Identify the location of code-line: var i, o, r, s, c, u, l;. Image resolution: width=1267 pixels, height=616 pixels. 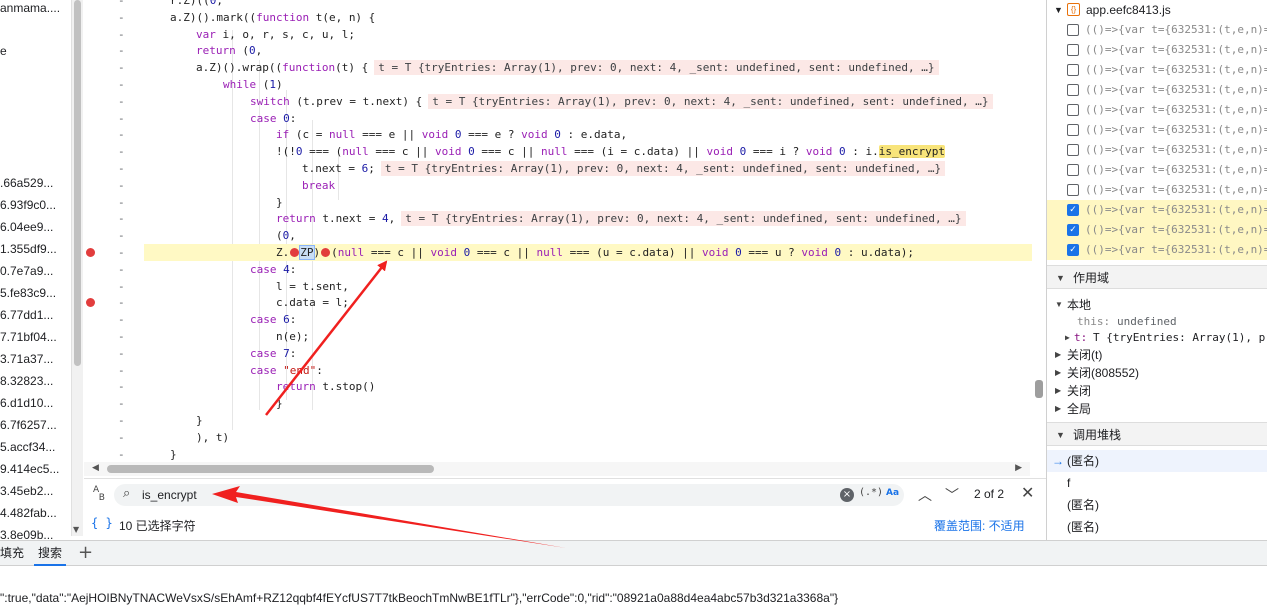
(595, 34).